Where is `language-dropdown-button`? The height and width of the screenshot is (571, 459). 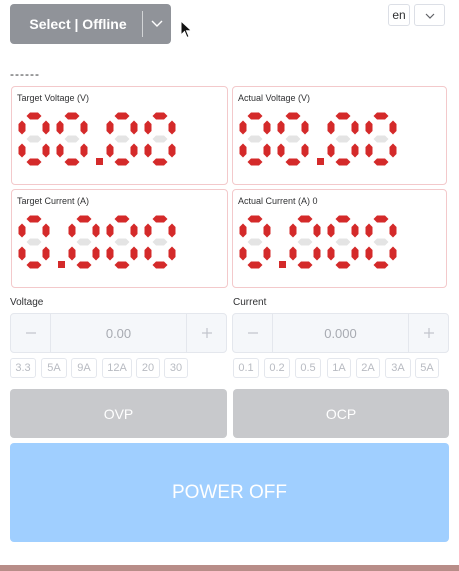 language-dropdown-button is located at coordinates (429, 15).